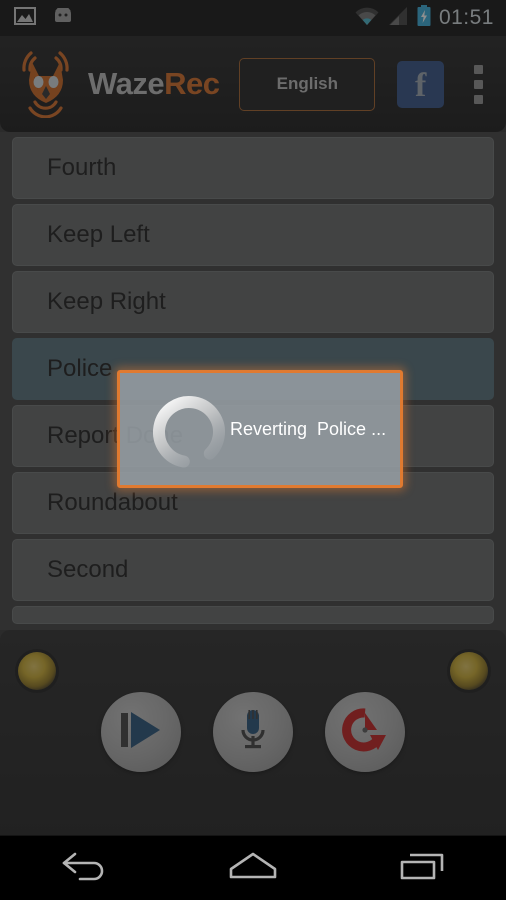 The width and height of the screenshot is (506, 900). What do you see at coordinates (46, 84) in the screenshot?
I see `wazerec-fox-logo-icon` at bounding box center [46, 84].